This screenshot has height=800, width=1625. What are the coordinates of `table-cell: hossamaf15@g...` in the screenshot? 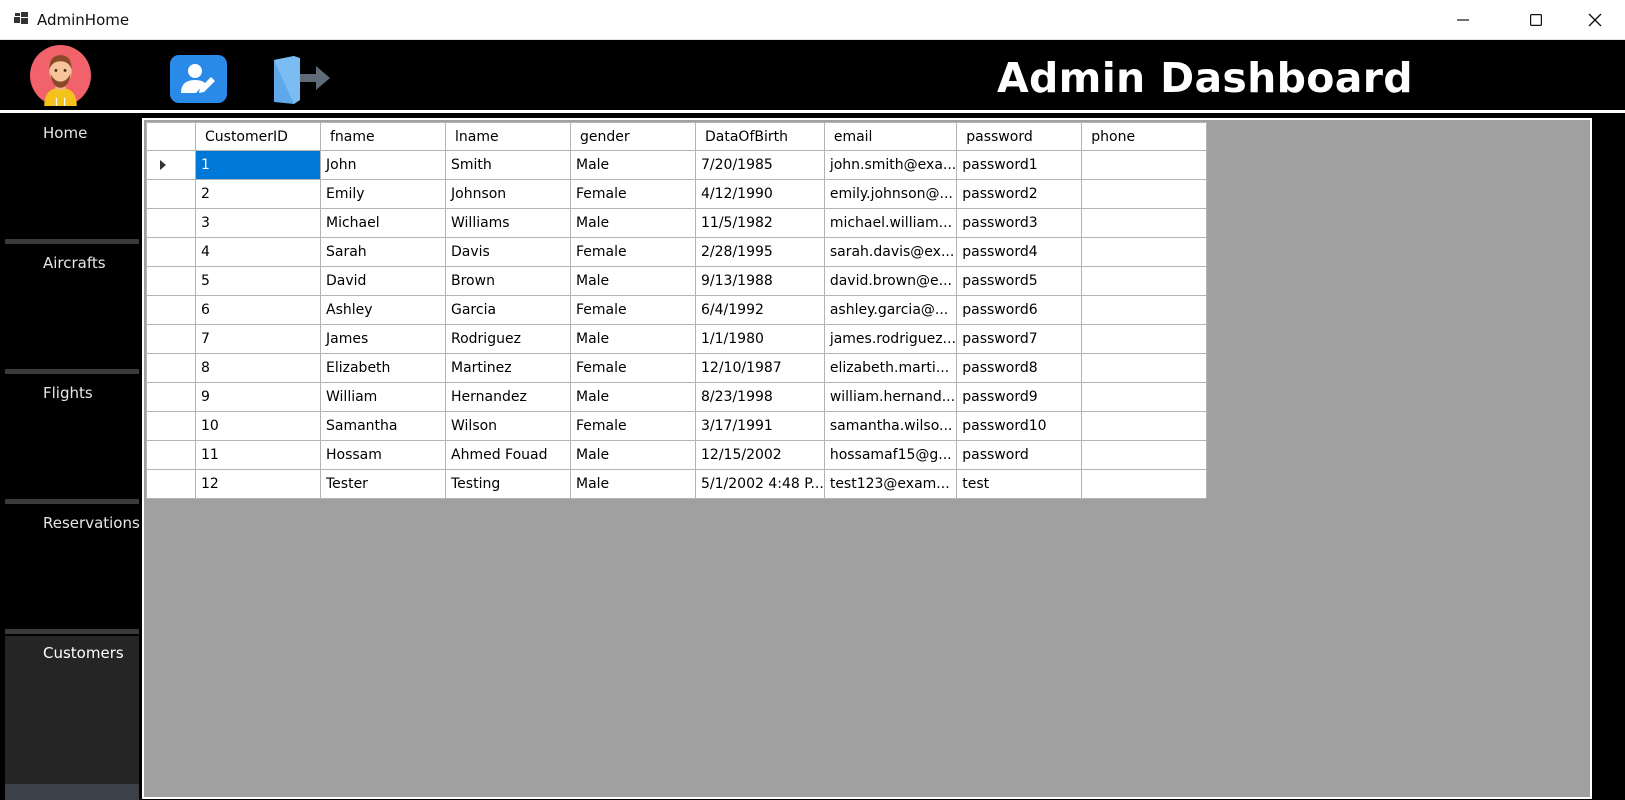 It's located at (890, 455).